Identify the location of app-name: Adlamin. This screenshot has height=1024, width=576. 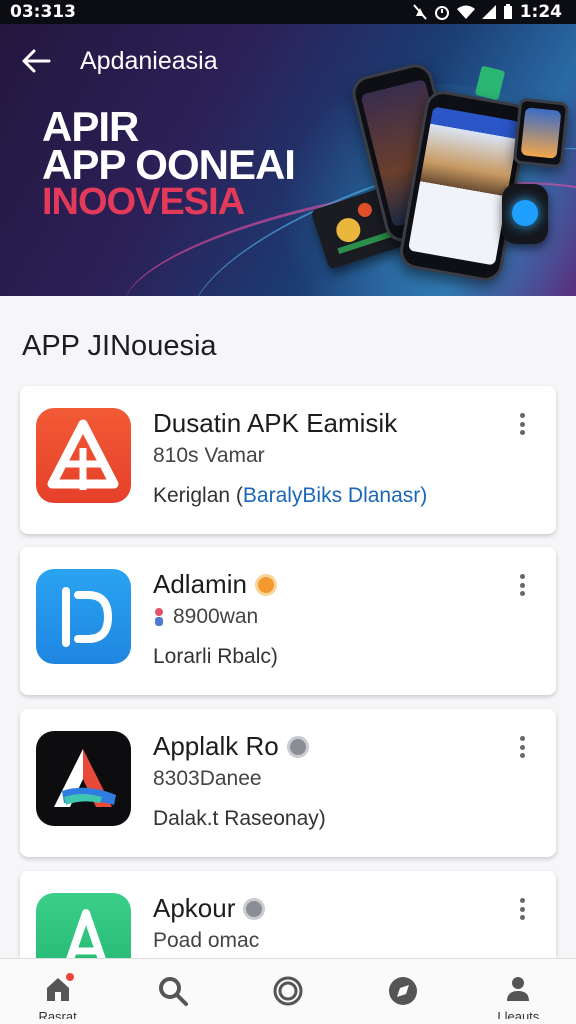
(215, 584).